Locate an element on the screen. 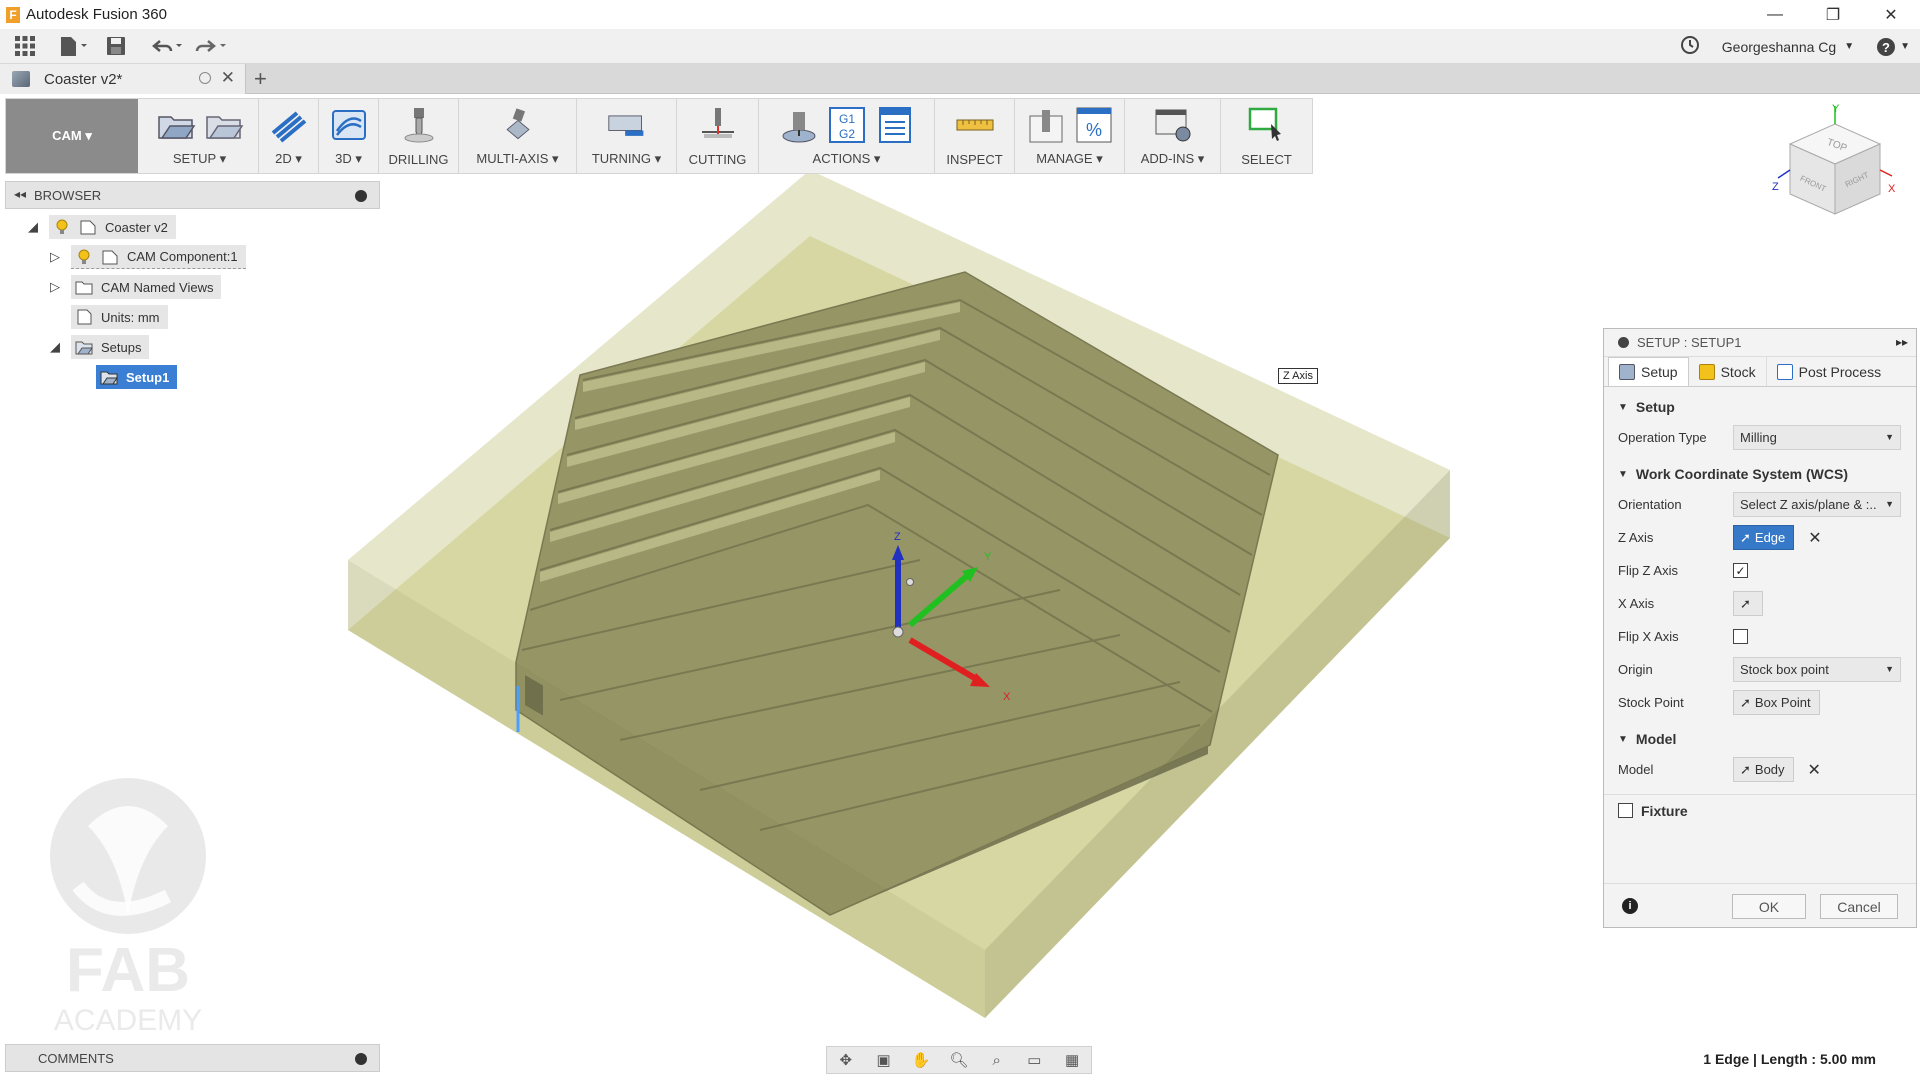 This screenshot has height=1080, width=1920. toolbar-group-select: SELECT is located at coordinates (1266, 136).